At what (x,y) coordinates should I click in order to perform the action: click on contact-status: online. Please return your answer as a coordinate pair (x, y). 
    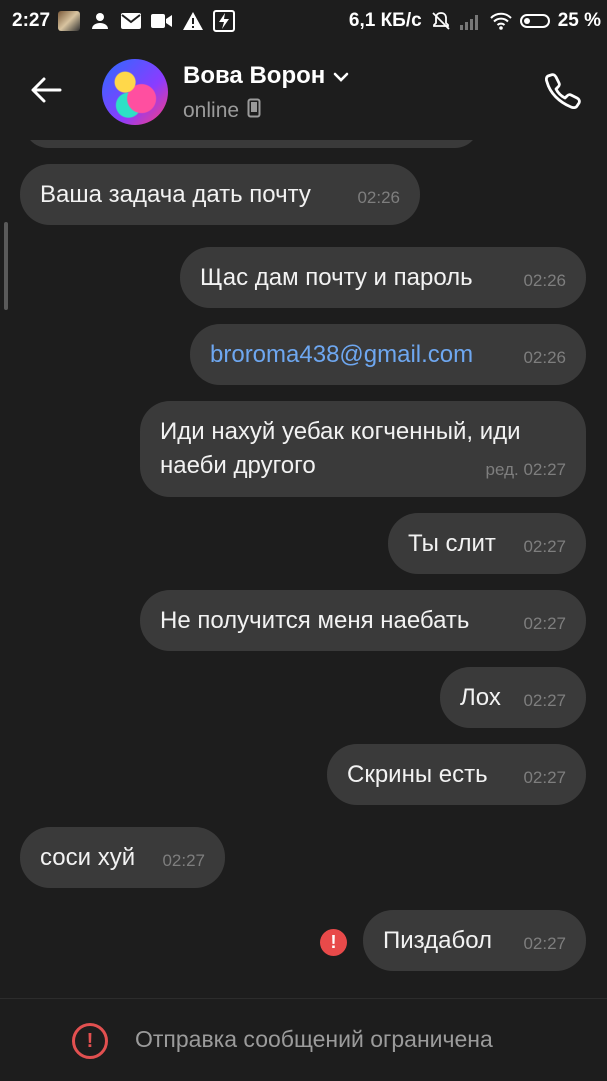
    Looking at the image, I should click on (222, 111).